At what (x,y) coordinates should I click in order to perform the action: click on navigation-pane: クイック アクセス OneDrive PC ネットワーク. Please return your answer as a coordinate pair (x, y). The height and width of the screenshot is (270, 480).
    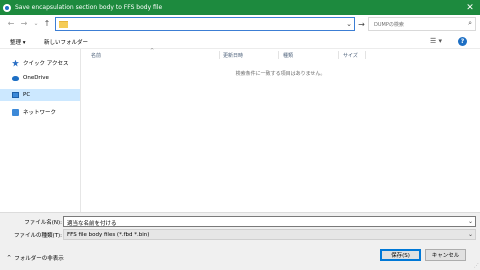
    Looking at the image, I should click on (40, 130).